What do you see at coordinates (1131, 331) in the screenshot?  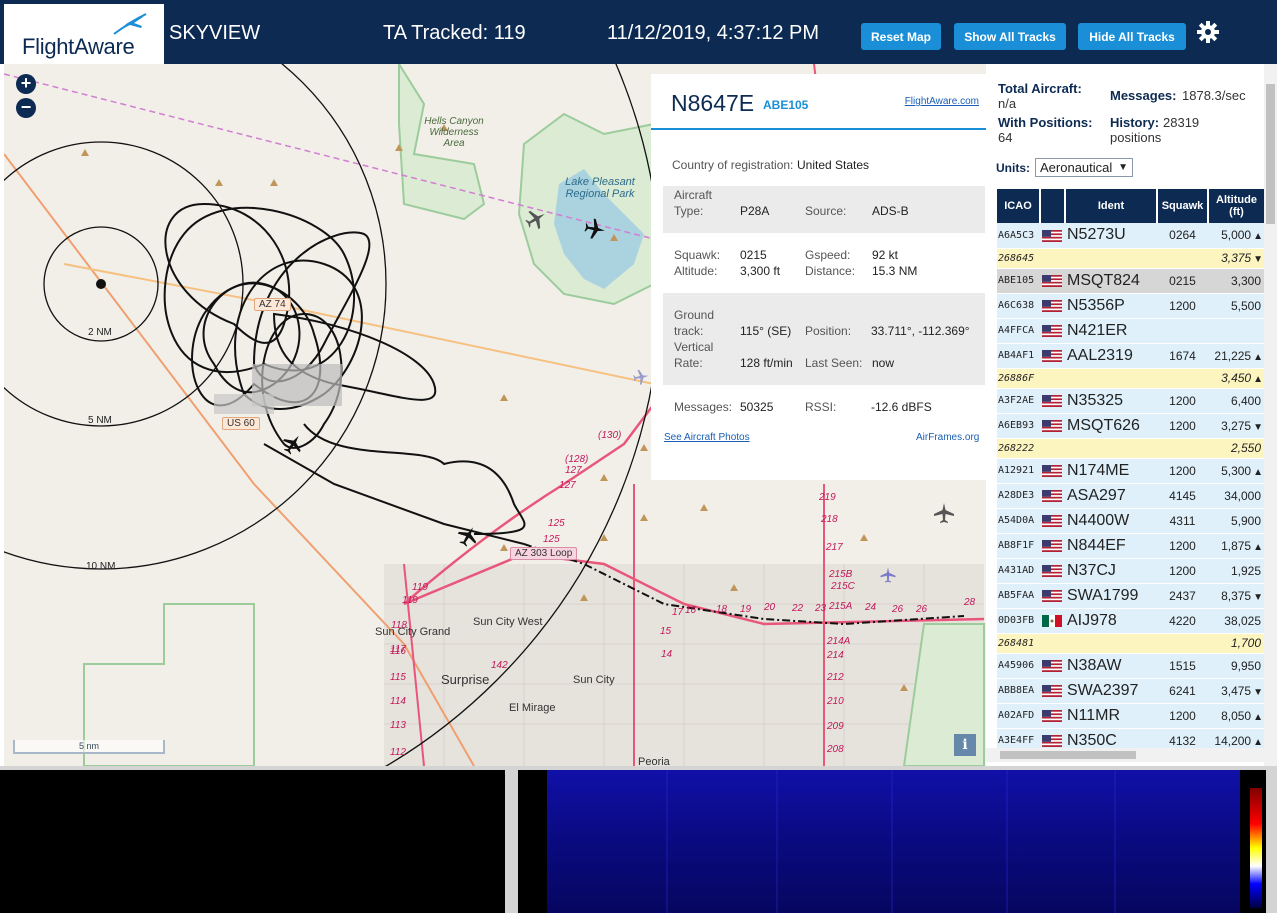 I see `table-row: A4FFCA N421ER` at bounding box center [1131, 331].